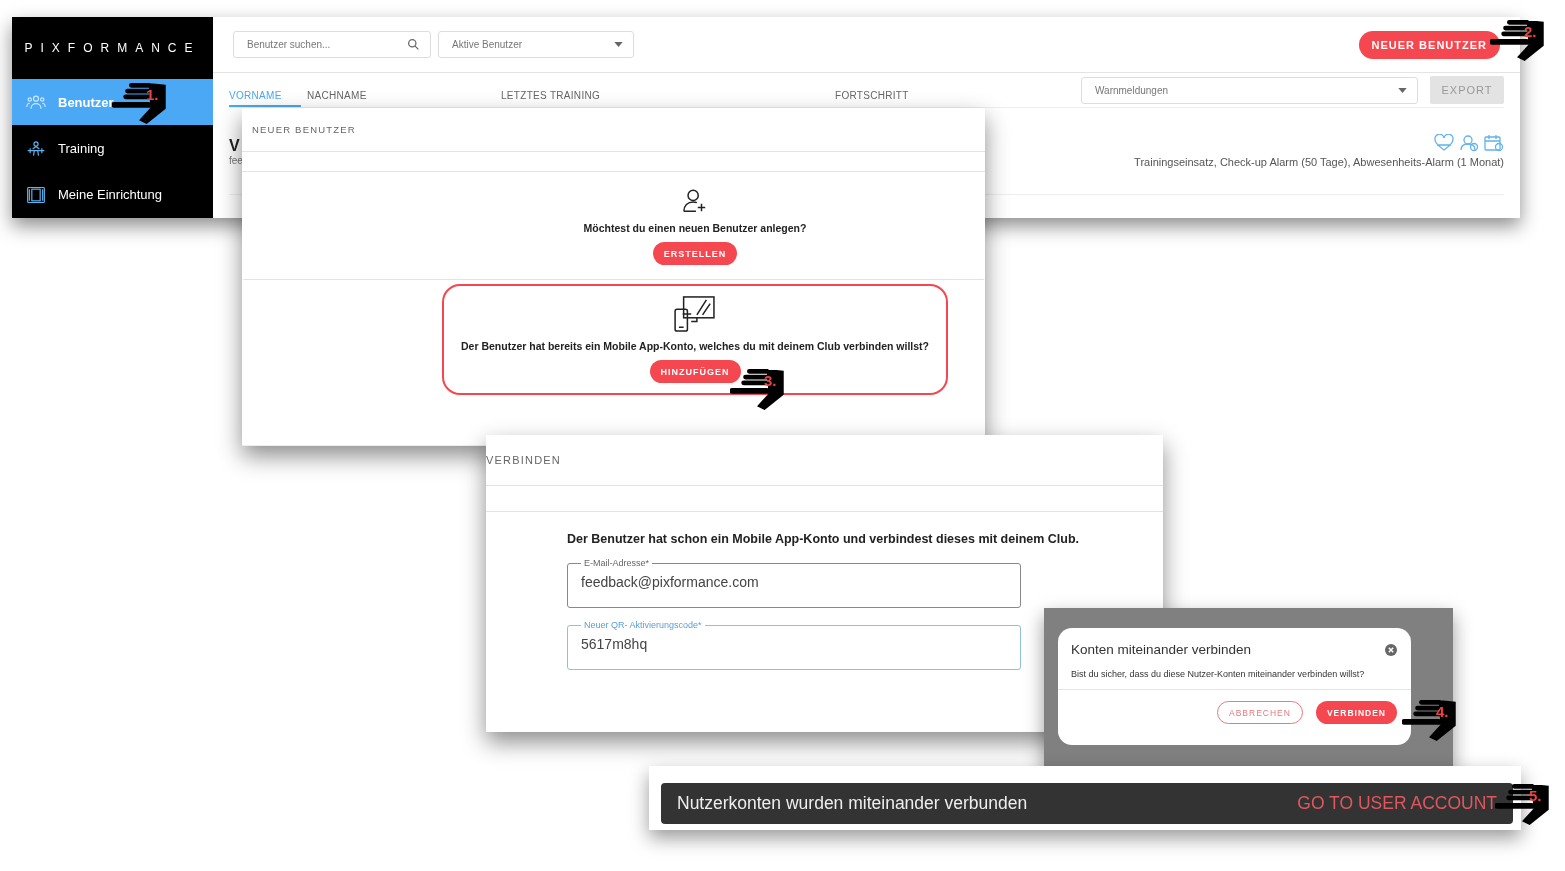 The height and width of the screenshot is (871, 1565). What do you see at coordinates (794, 641) in the screenshot?
I see `field-value: 5617m8hq` at bounding box center [794, 641].